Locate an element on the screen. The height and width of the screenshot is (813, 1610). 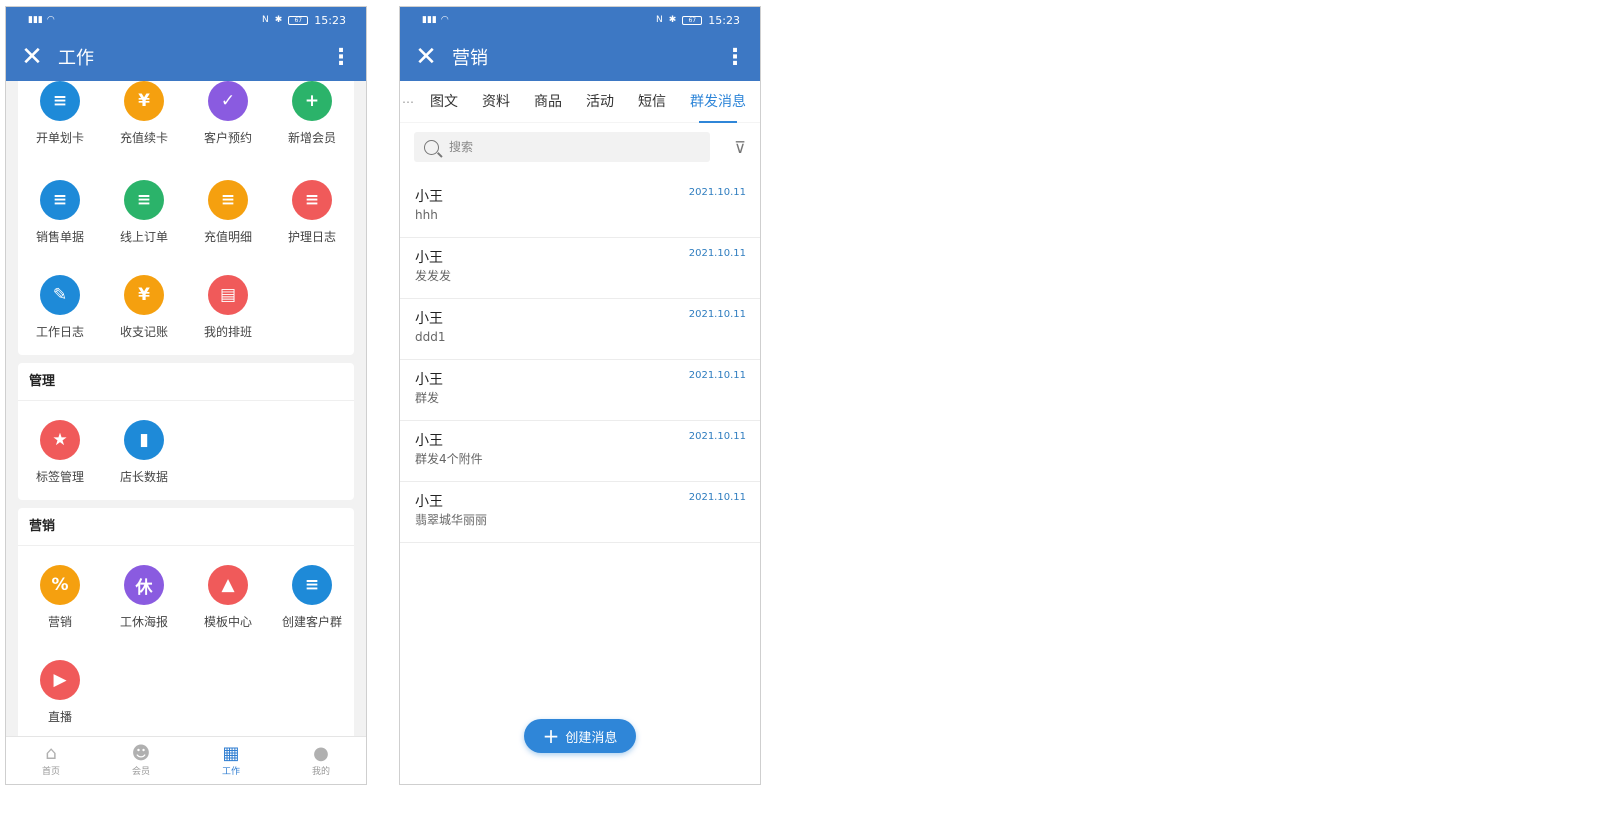
grid-item: ▶ 直播 is located at coordinates (60, 688).